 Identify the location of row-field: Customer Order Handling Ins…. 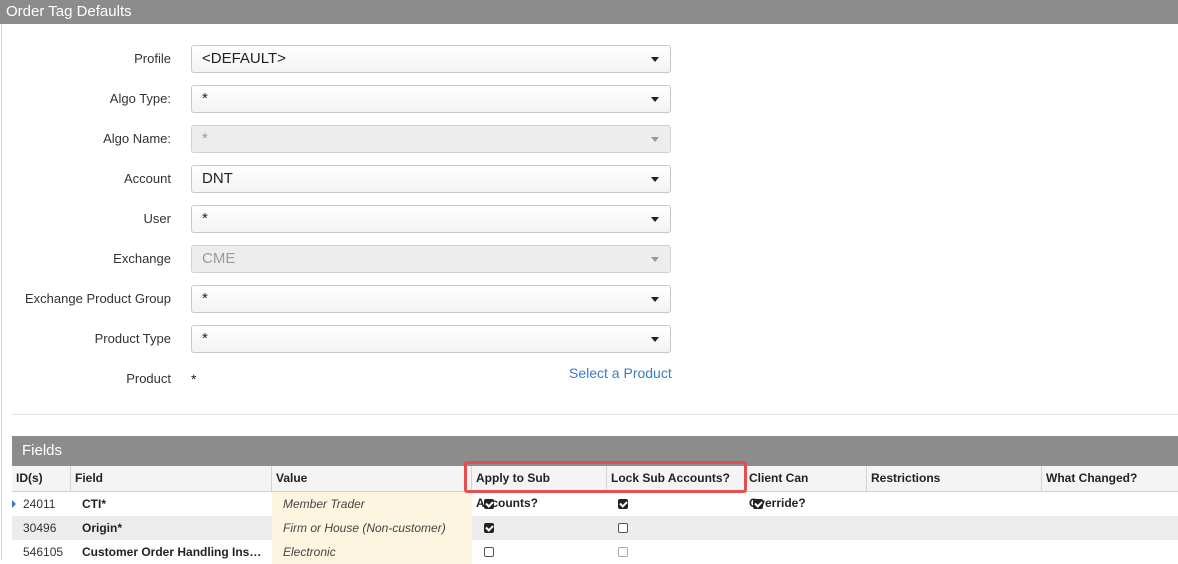
(172, 552).